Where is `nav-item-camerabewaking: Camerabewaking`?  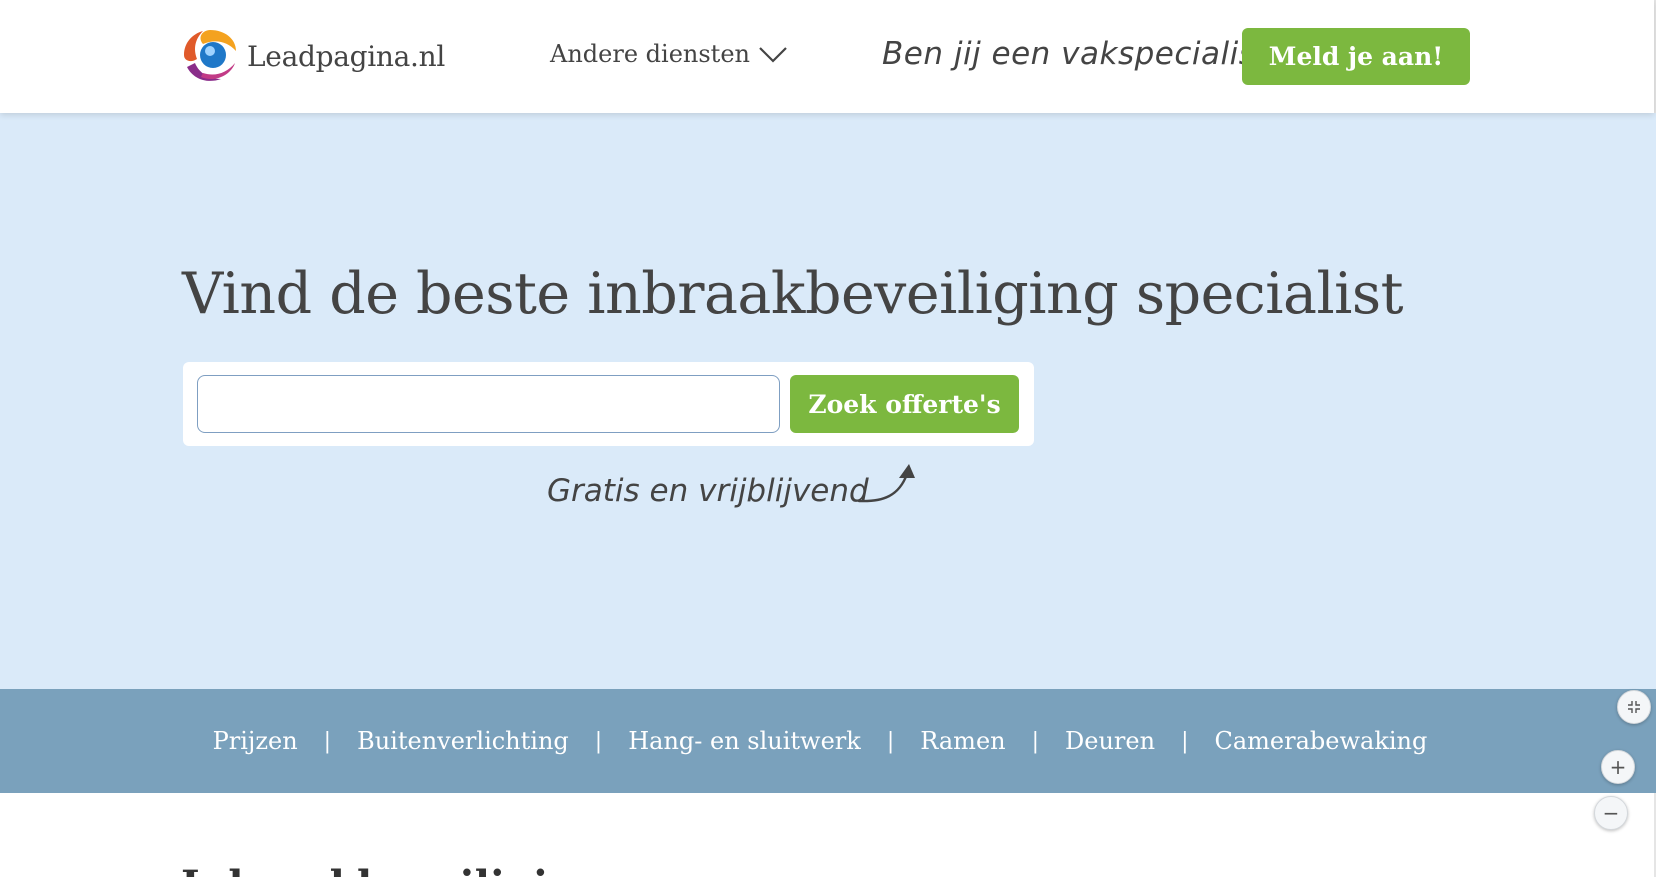 nav-item-camerabewaking: Camerabewaking is located at coordinates (1321, 741).